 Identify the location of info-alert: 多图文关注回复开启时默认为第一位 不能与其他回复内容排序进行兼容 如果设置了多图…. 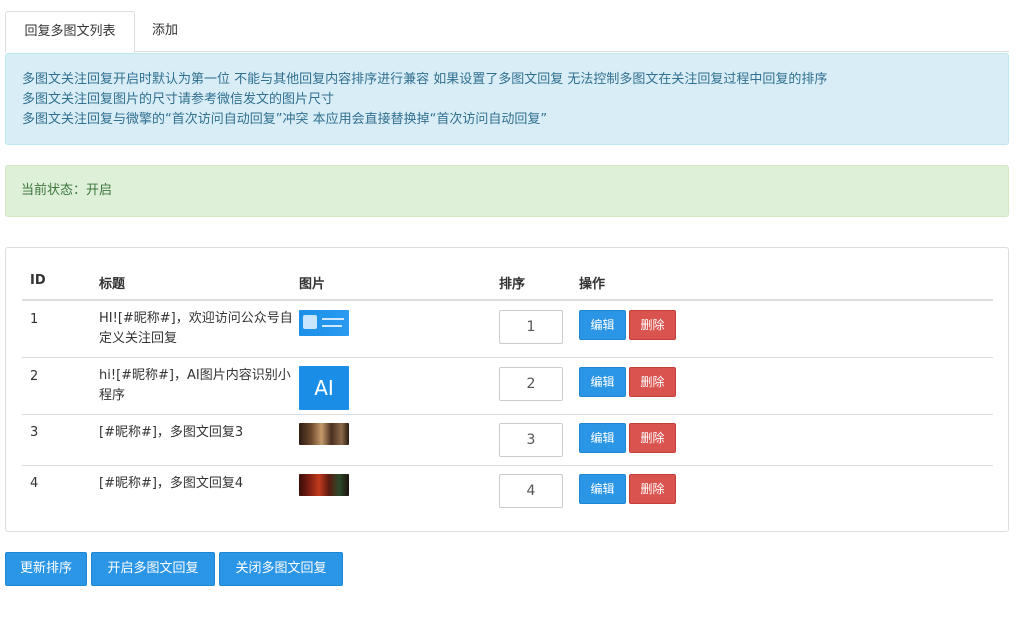
(507, 99).